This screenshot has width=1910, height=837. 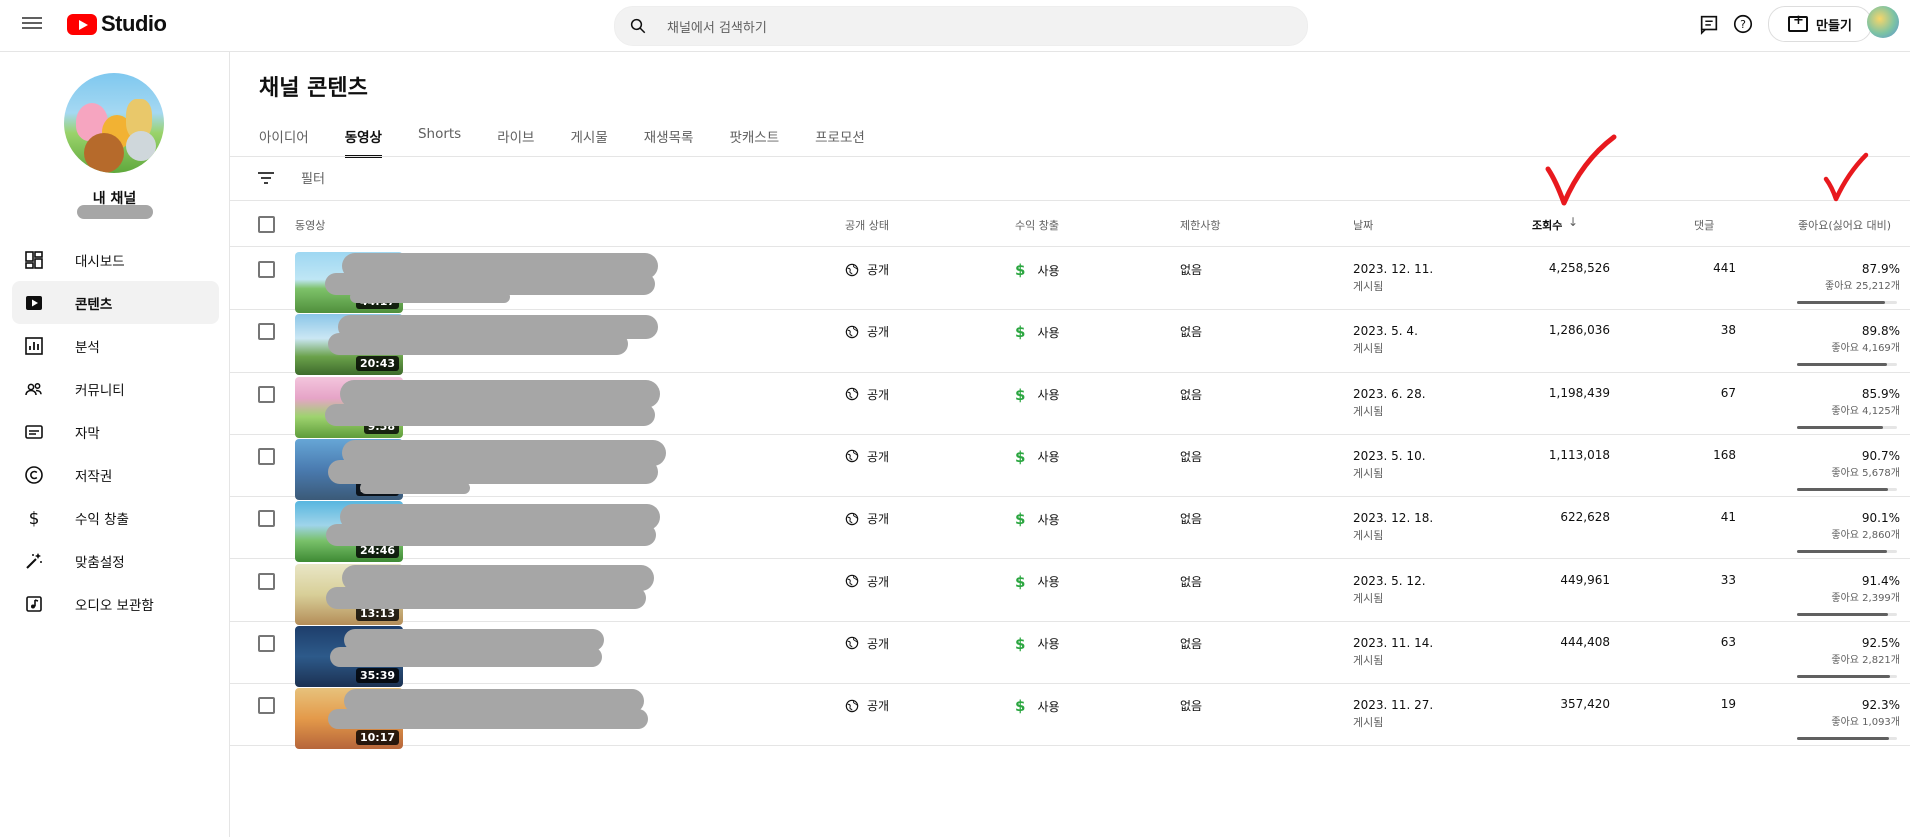 I want to click on views-cell: 449,961, so click(x=1585, y=579).